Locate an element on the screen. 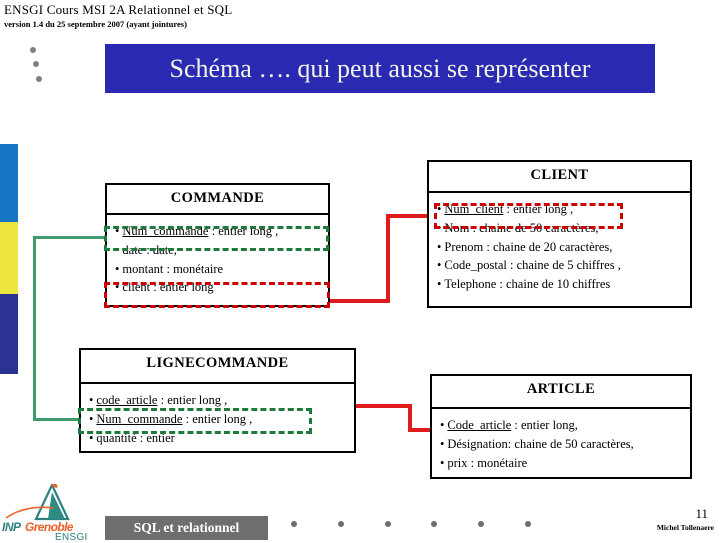 Image resolution: width=720 pixels, height=543 pixels. attribute-text: prix : monétaire is located at coordinates (487, 462).